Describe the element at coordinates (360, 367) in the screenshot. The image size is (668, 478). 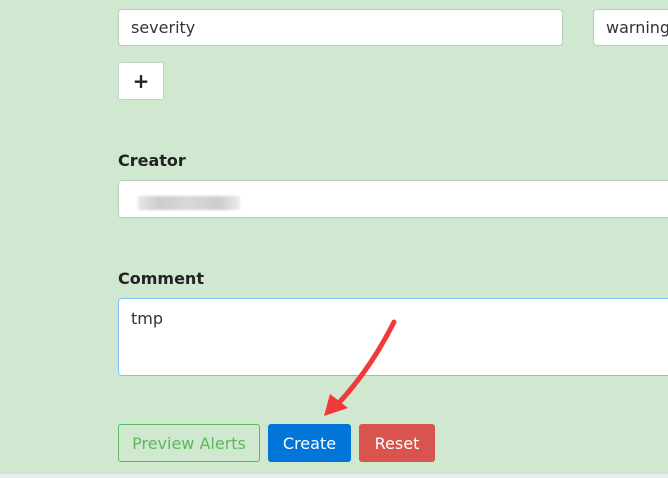
I see `annotation-arrow-icon` at that location.